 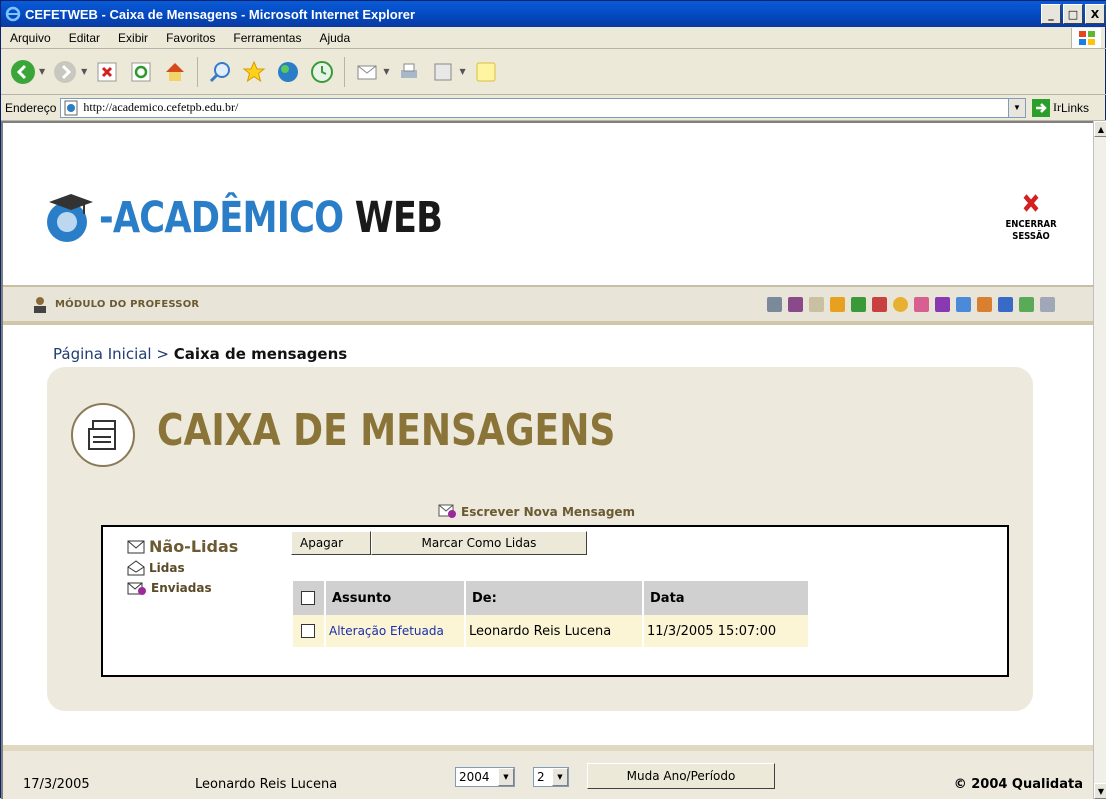 What do you see at coordinates (879, 304) in the screenshot?
I see `module-calendar-icon` at bounding box center [879, 304].